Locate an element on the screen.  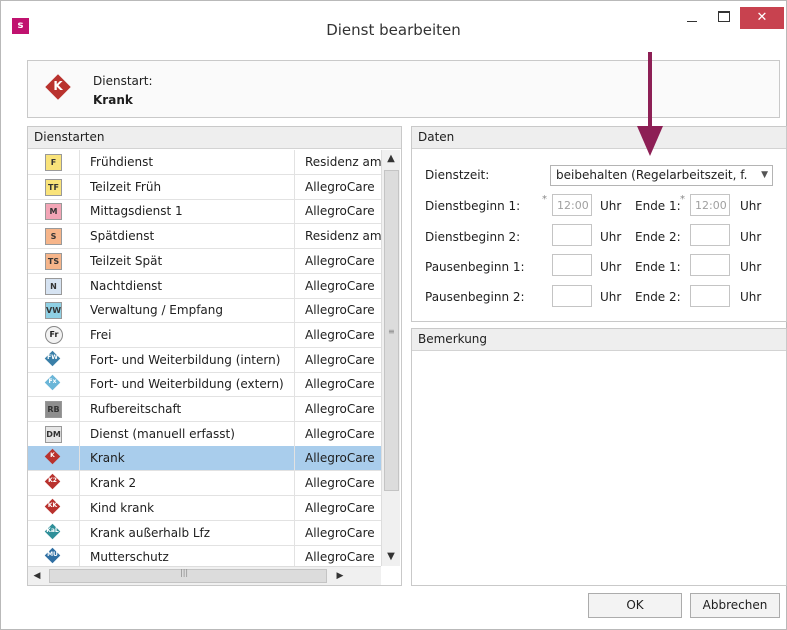
list-item: DM Dienst (manuell erfasst) AllegroCare is located at coordinates (204, 434).